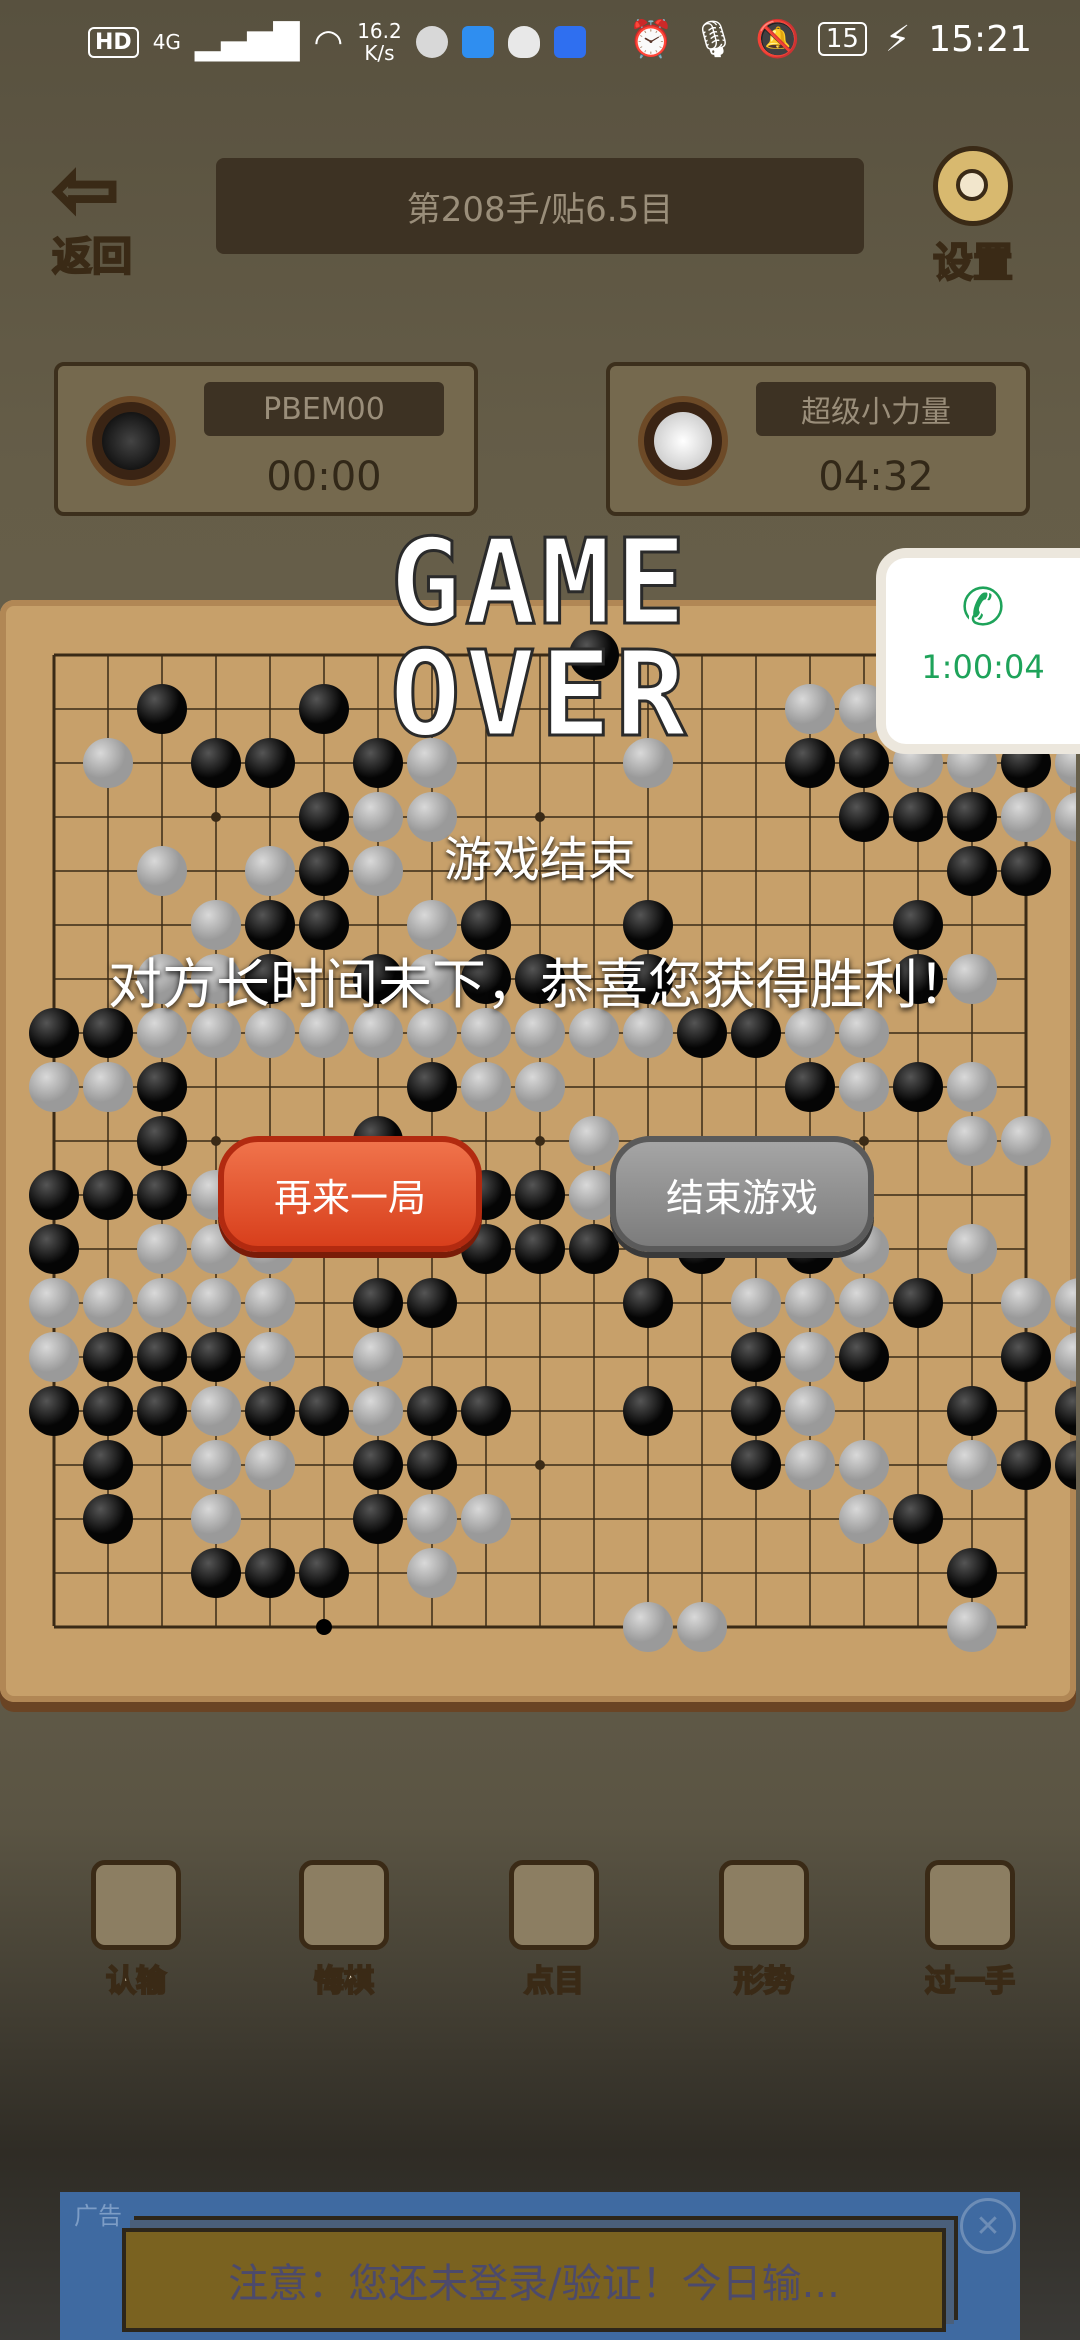 Image resolution: width=1080 pixels, height=2340 pixels. Describe the element at coordinates (554, 1930) in the screenshot. I see `count-button: 点目` at that location.